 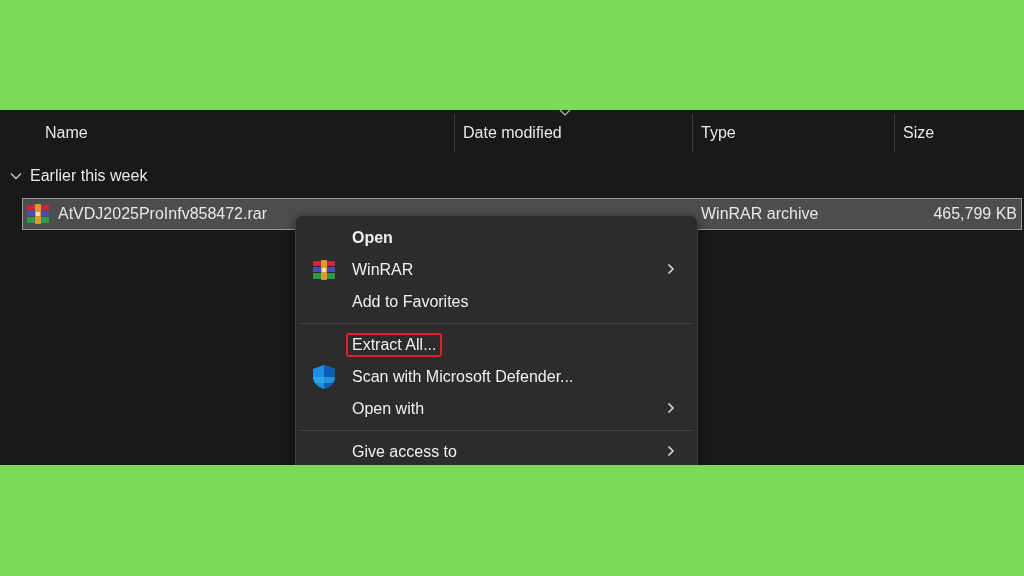 I want to click on file-size: 465,799 KB, so click(x=975, y=214).